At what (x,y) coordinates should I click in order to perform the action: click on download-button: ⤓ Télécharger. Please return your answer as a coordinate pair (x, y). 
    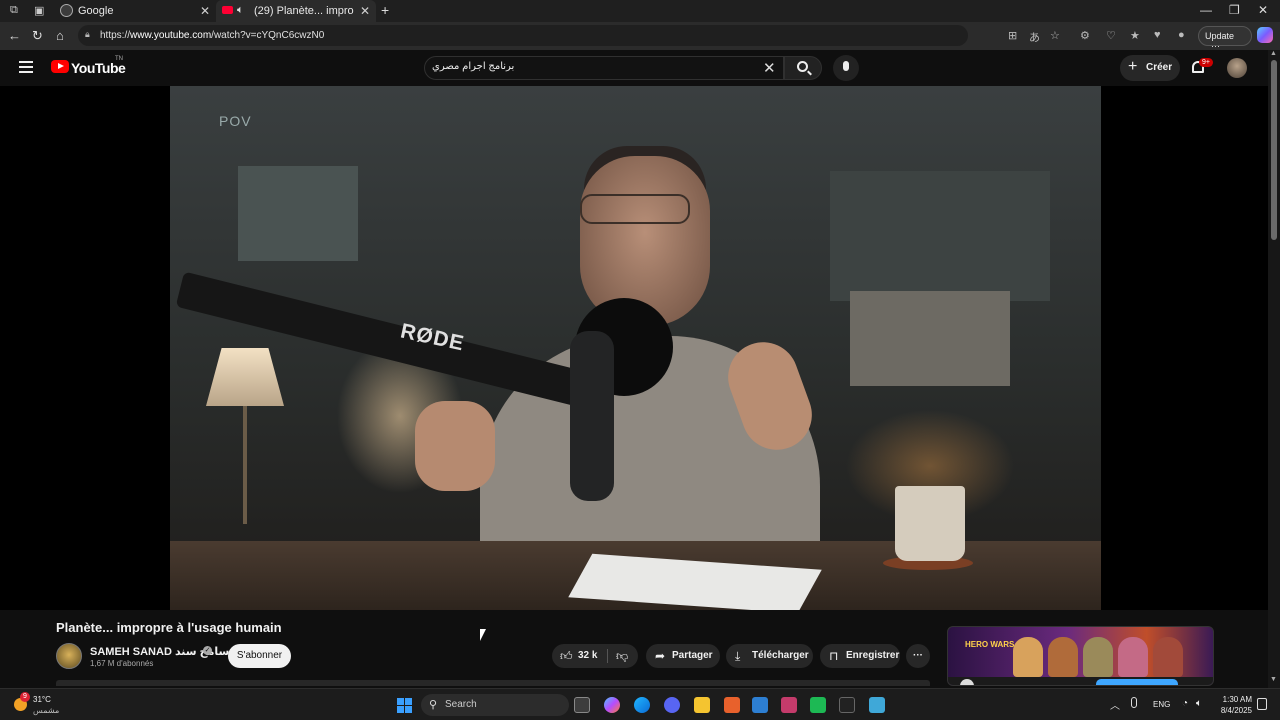
    Looking at the image, I should click on (769, 656).